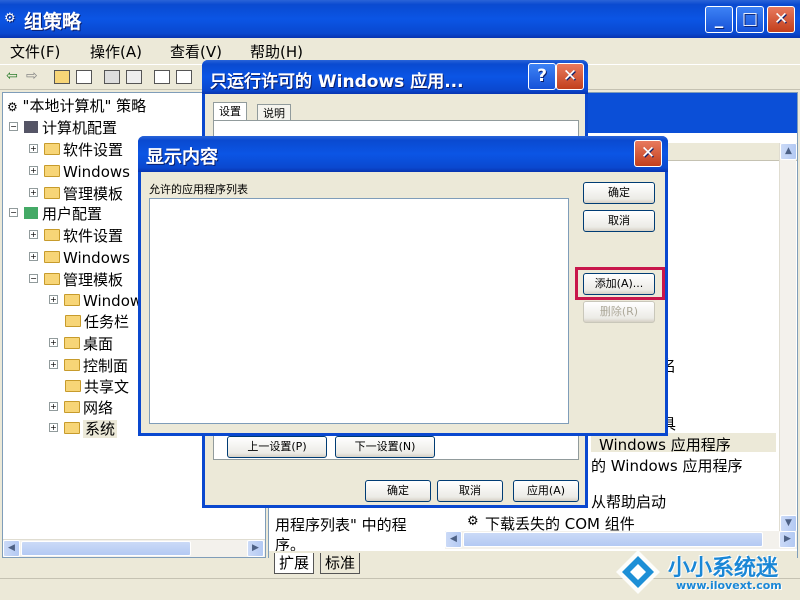 Image resolution: width=800 pixels, height=600 pixels. I want to click on remove-button-label: 删除(R), so click(619, 311).